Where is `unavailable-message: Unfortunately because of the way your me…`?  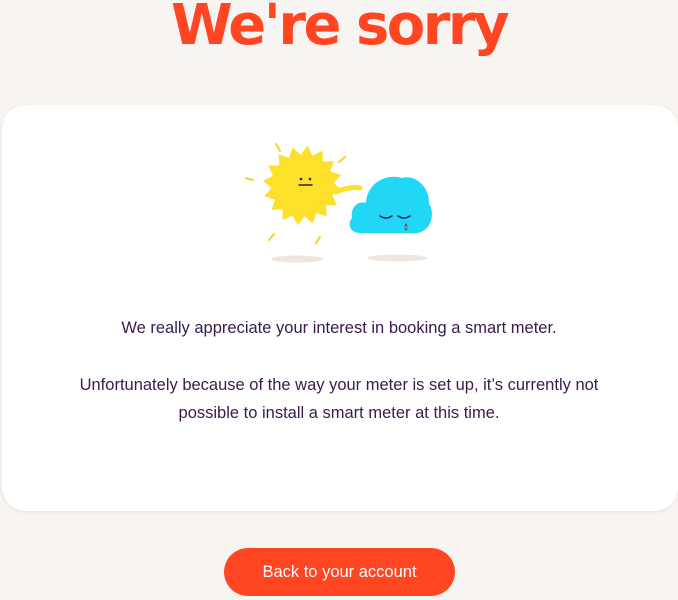
unavailable-message: Unfortunately because of the way your me… is located at coordinates (339, 399).